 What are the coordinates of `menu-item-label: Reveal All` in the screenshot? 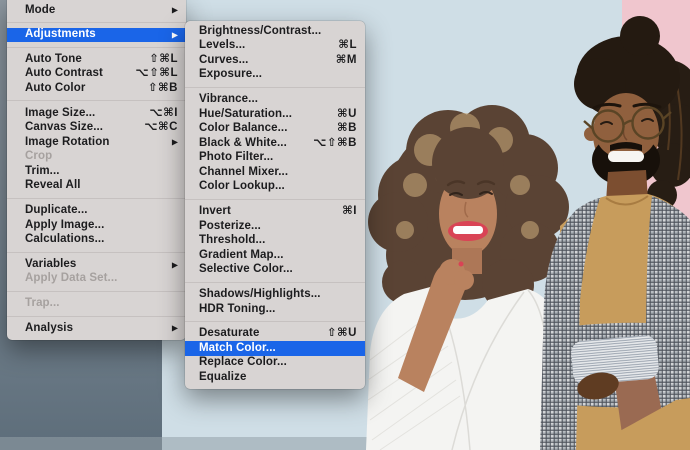 It's located at (53, 185).